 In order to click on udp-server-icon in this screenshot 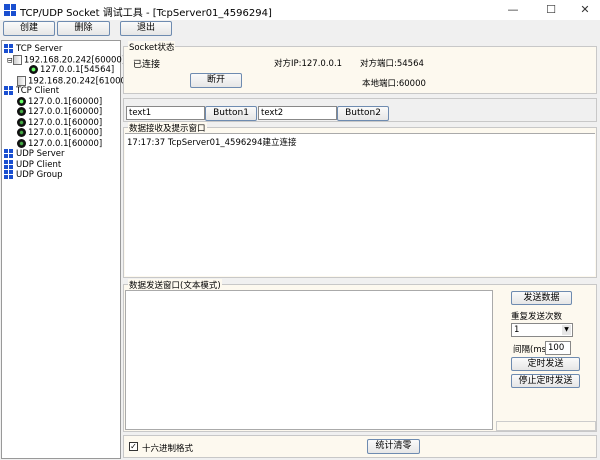, I will do `click(8, 153)`.